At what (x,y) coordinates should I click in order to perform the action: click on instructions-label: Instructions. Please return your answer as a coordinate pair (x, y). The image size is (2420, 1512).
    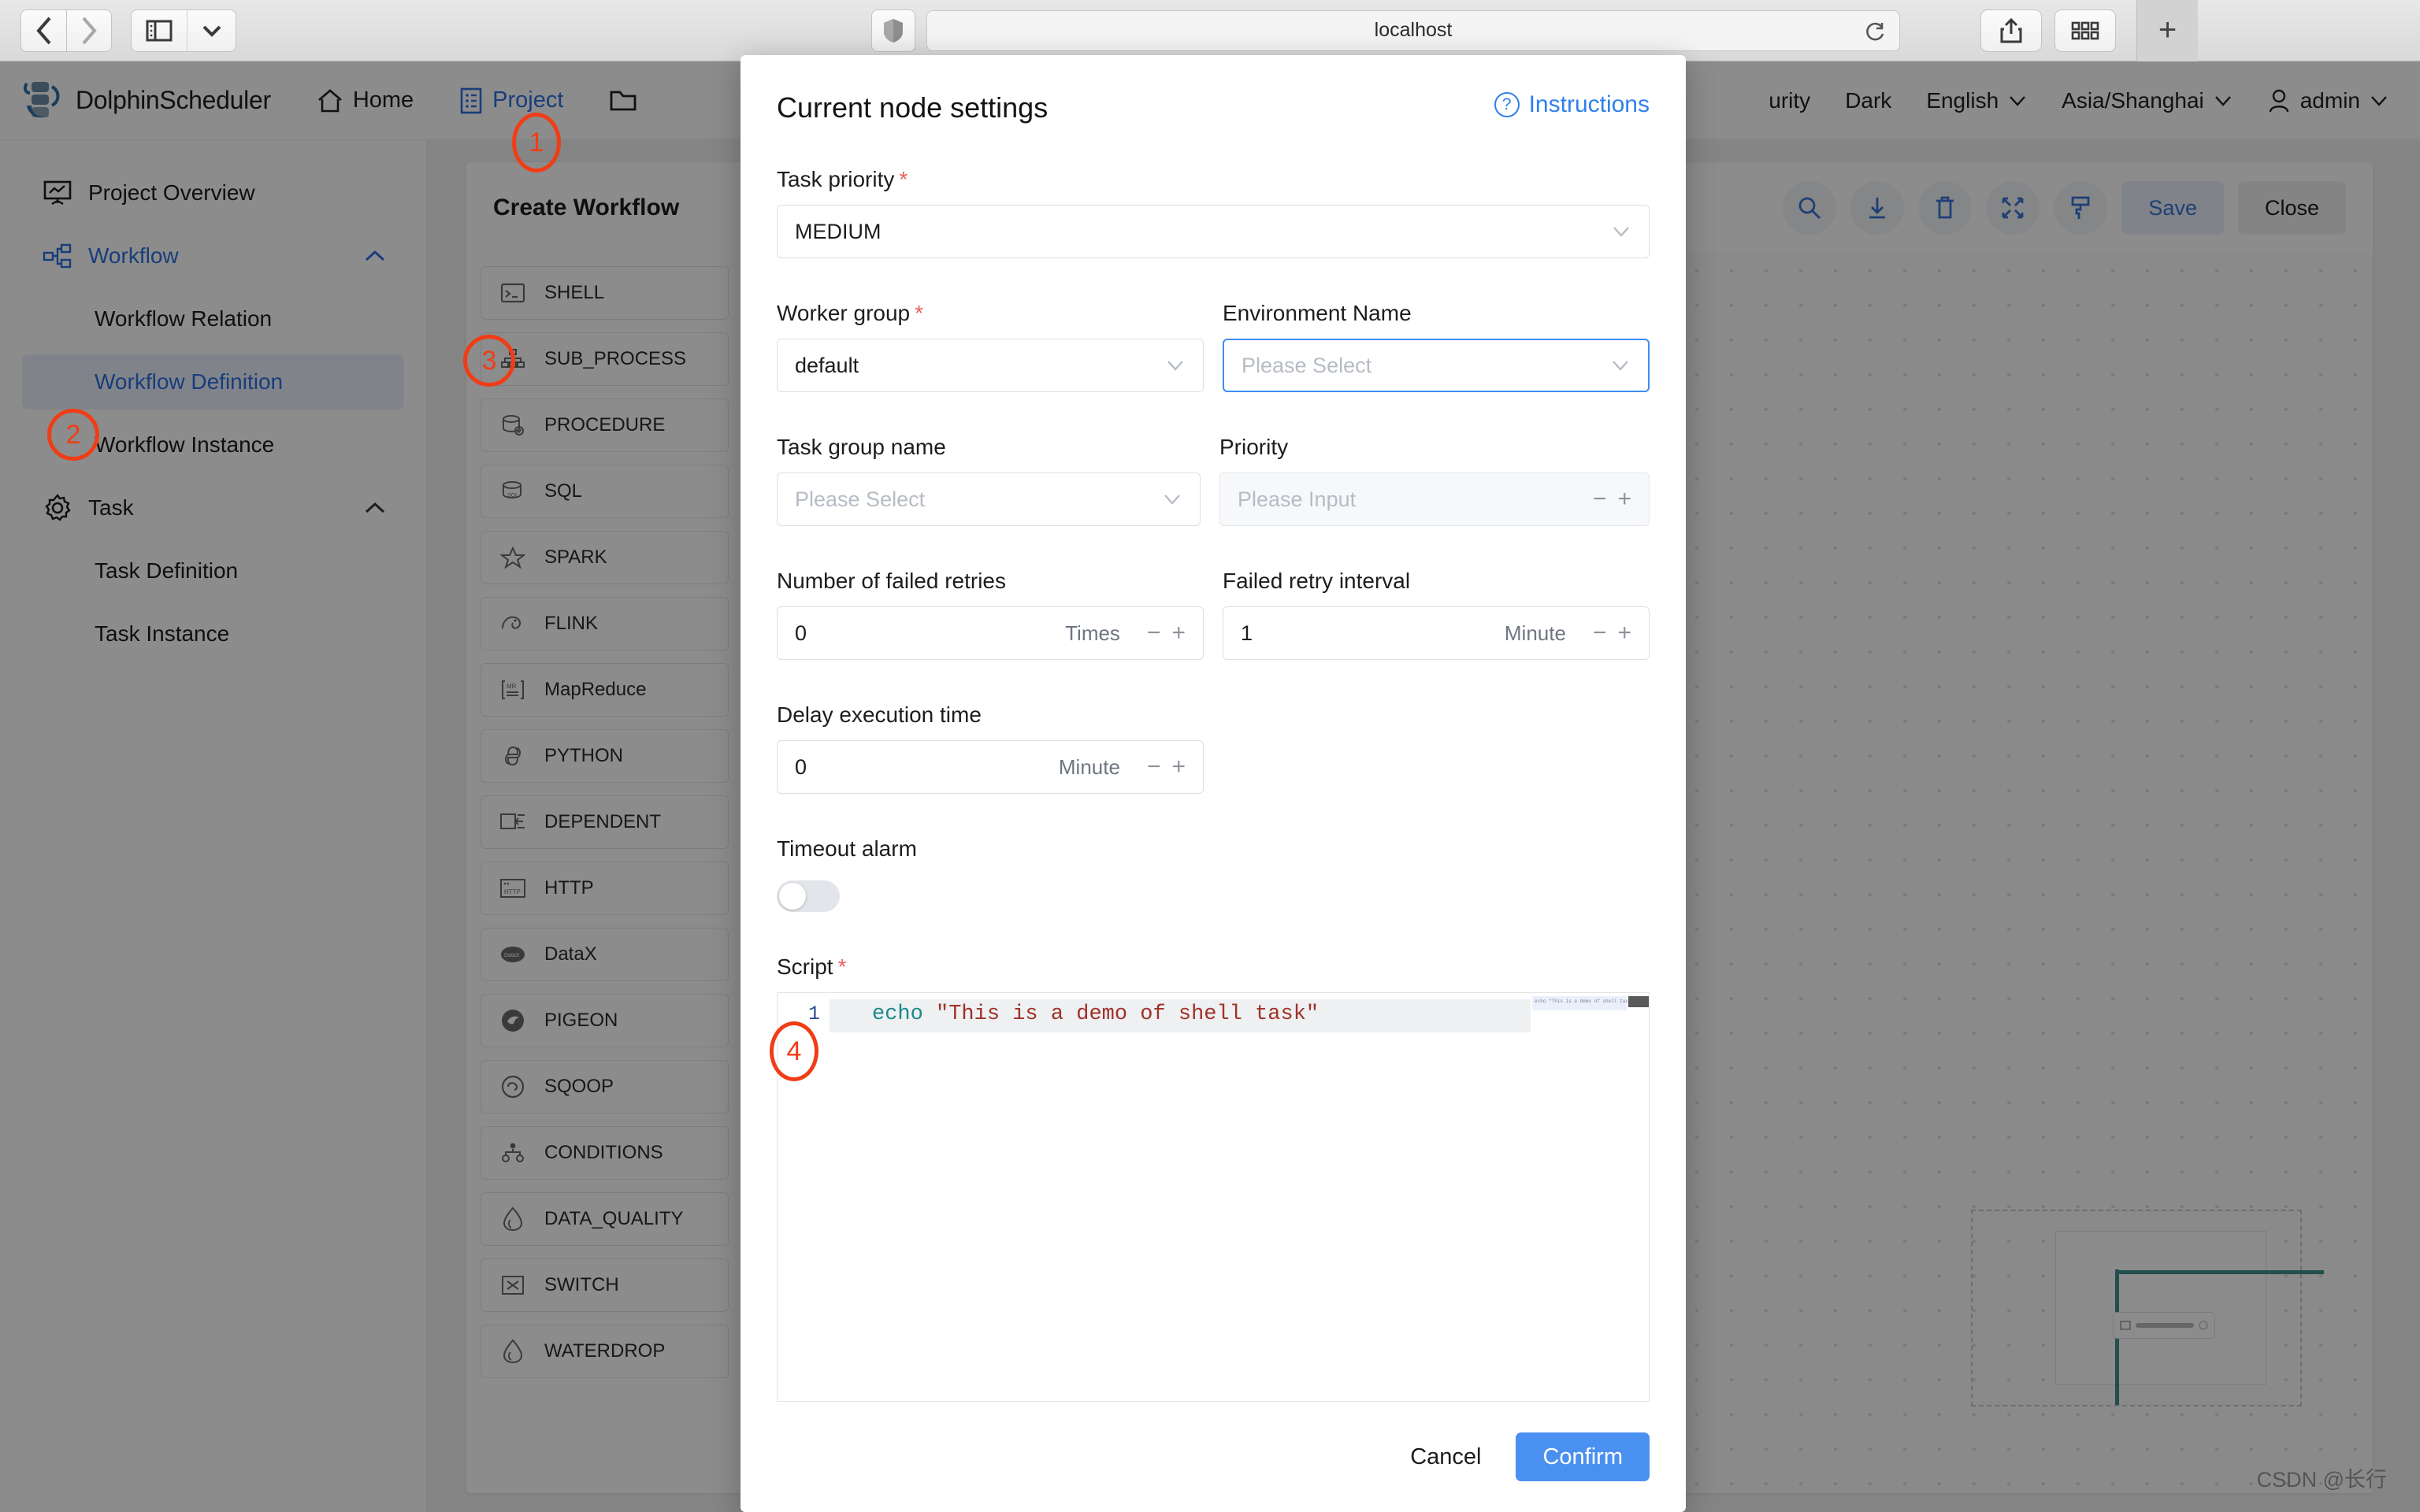
    Looking at the image, I should click on (1589, 104).